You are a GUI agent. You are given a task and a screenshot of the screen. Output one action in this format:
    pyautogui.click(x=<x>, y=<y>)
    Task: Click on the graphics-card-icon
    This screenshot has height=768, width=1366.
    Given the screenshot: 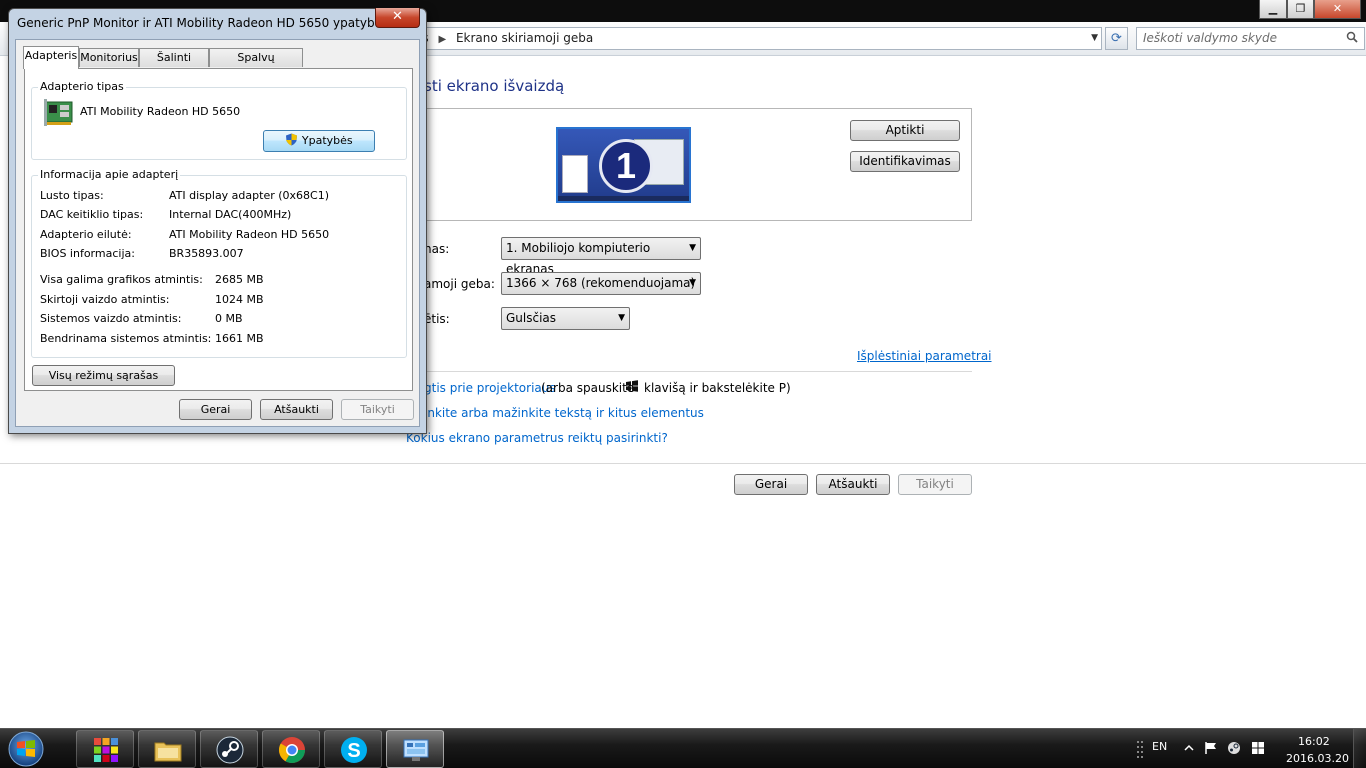 What is the action you would take?
    pyautogui.click(x=58, y=112)
    